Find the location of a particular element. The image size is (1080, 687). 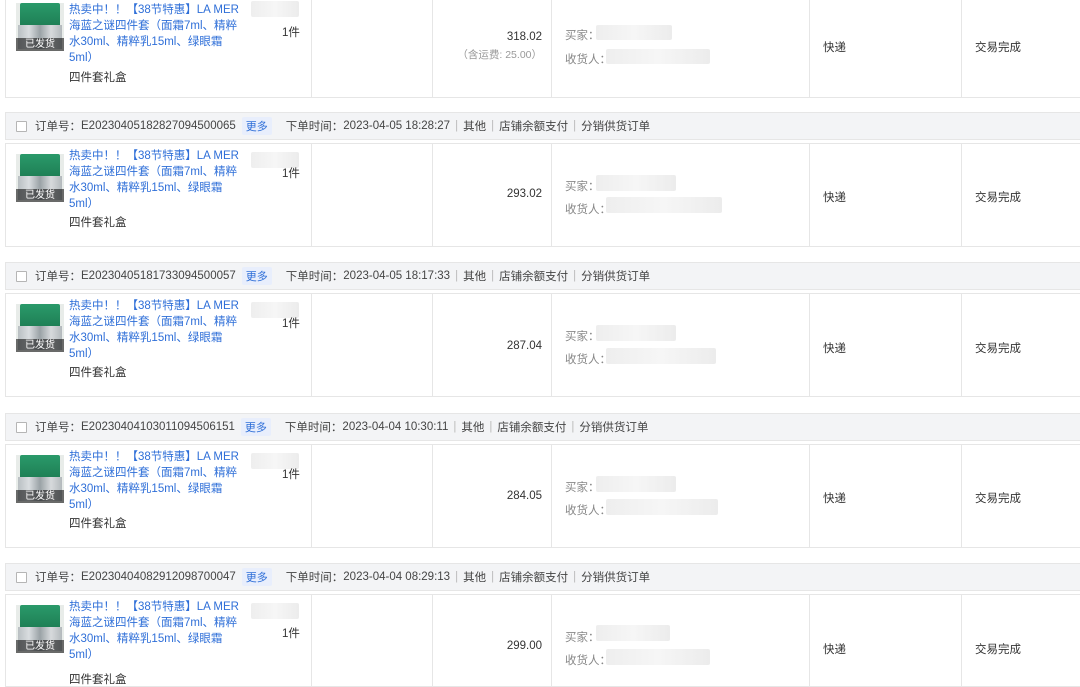

order-price: 293.02 is located at coordinates (524, 194).